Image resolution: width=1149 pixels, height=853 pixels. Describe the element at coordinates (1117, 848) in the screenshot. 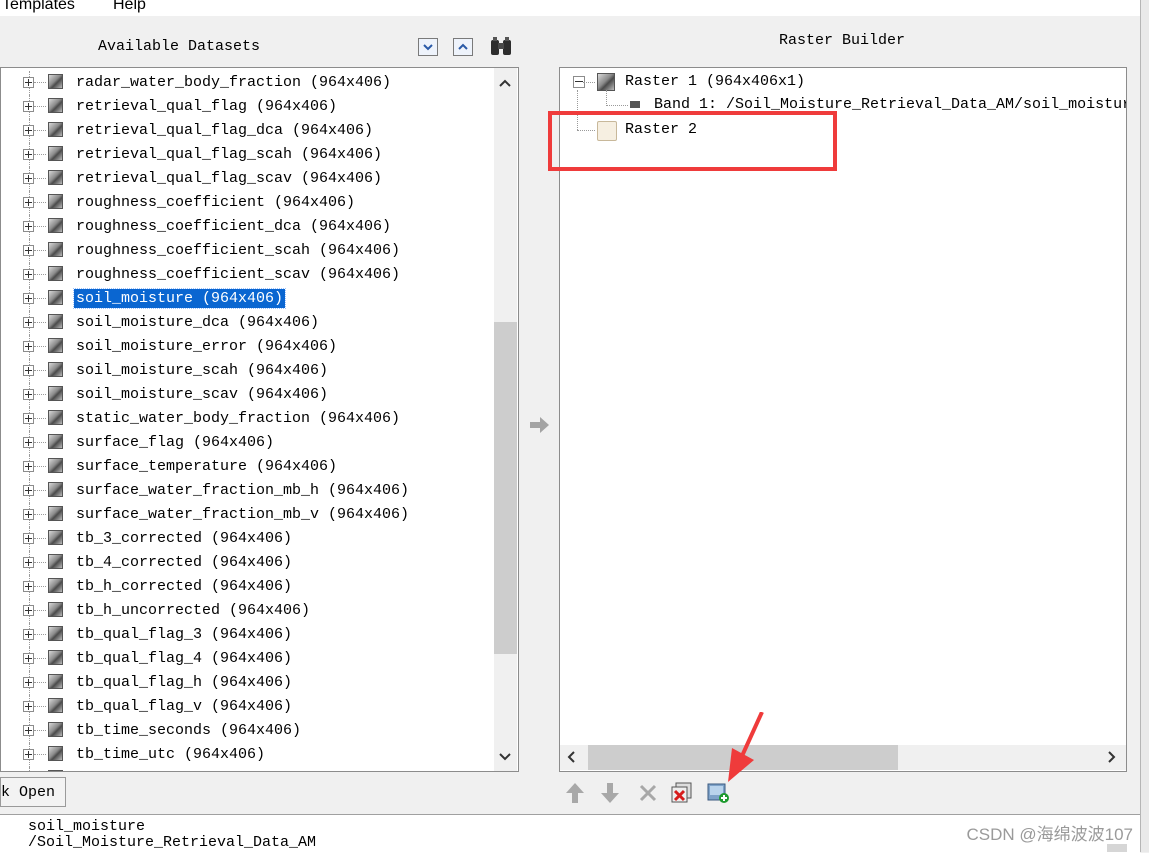

I see `info-scroll-thumb` at that location.